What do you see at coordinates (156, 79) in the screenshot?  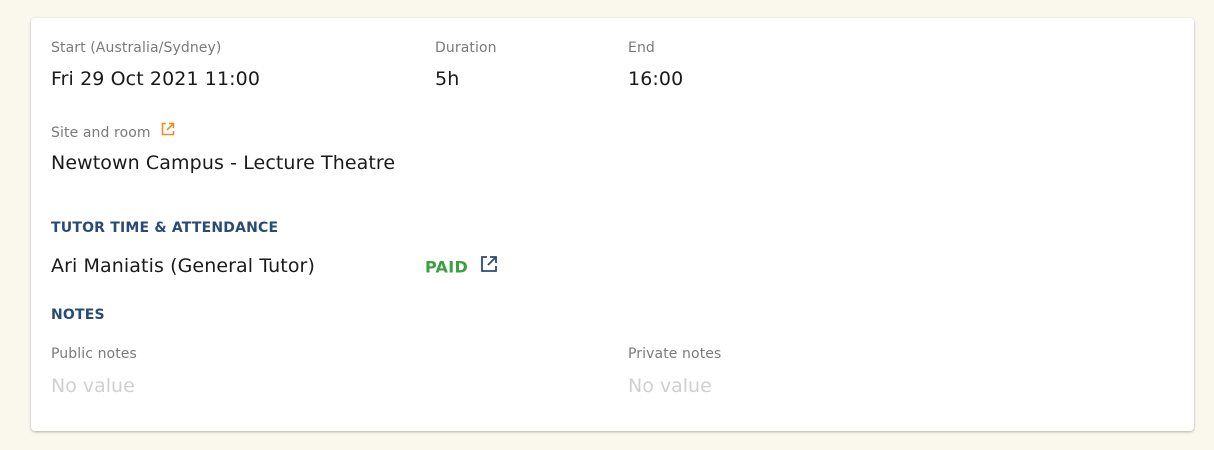 I see `start-value: Fri 29 Oct 2021 11:00` at bounding box center [156, 79].